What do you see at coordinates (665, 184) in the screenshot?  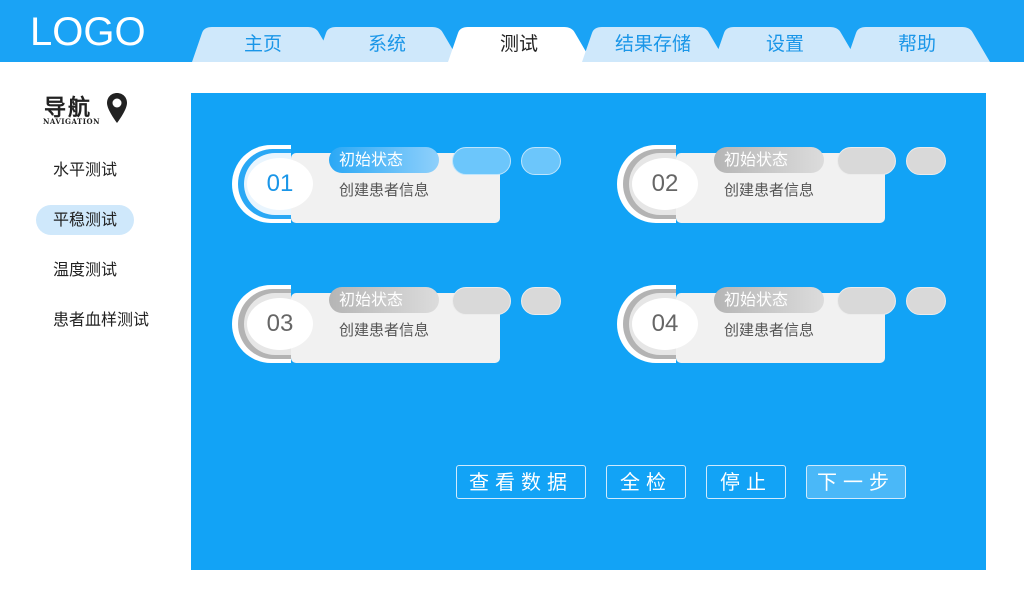 I see `card-number: 02` at bounding box center [665, 184].